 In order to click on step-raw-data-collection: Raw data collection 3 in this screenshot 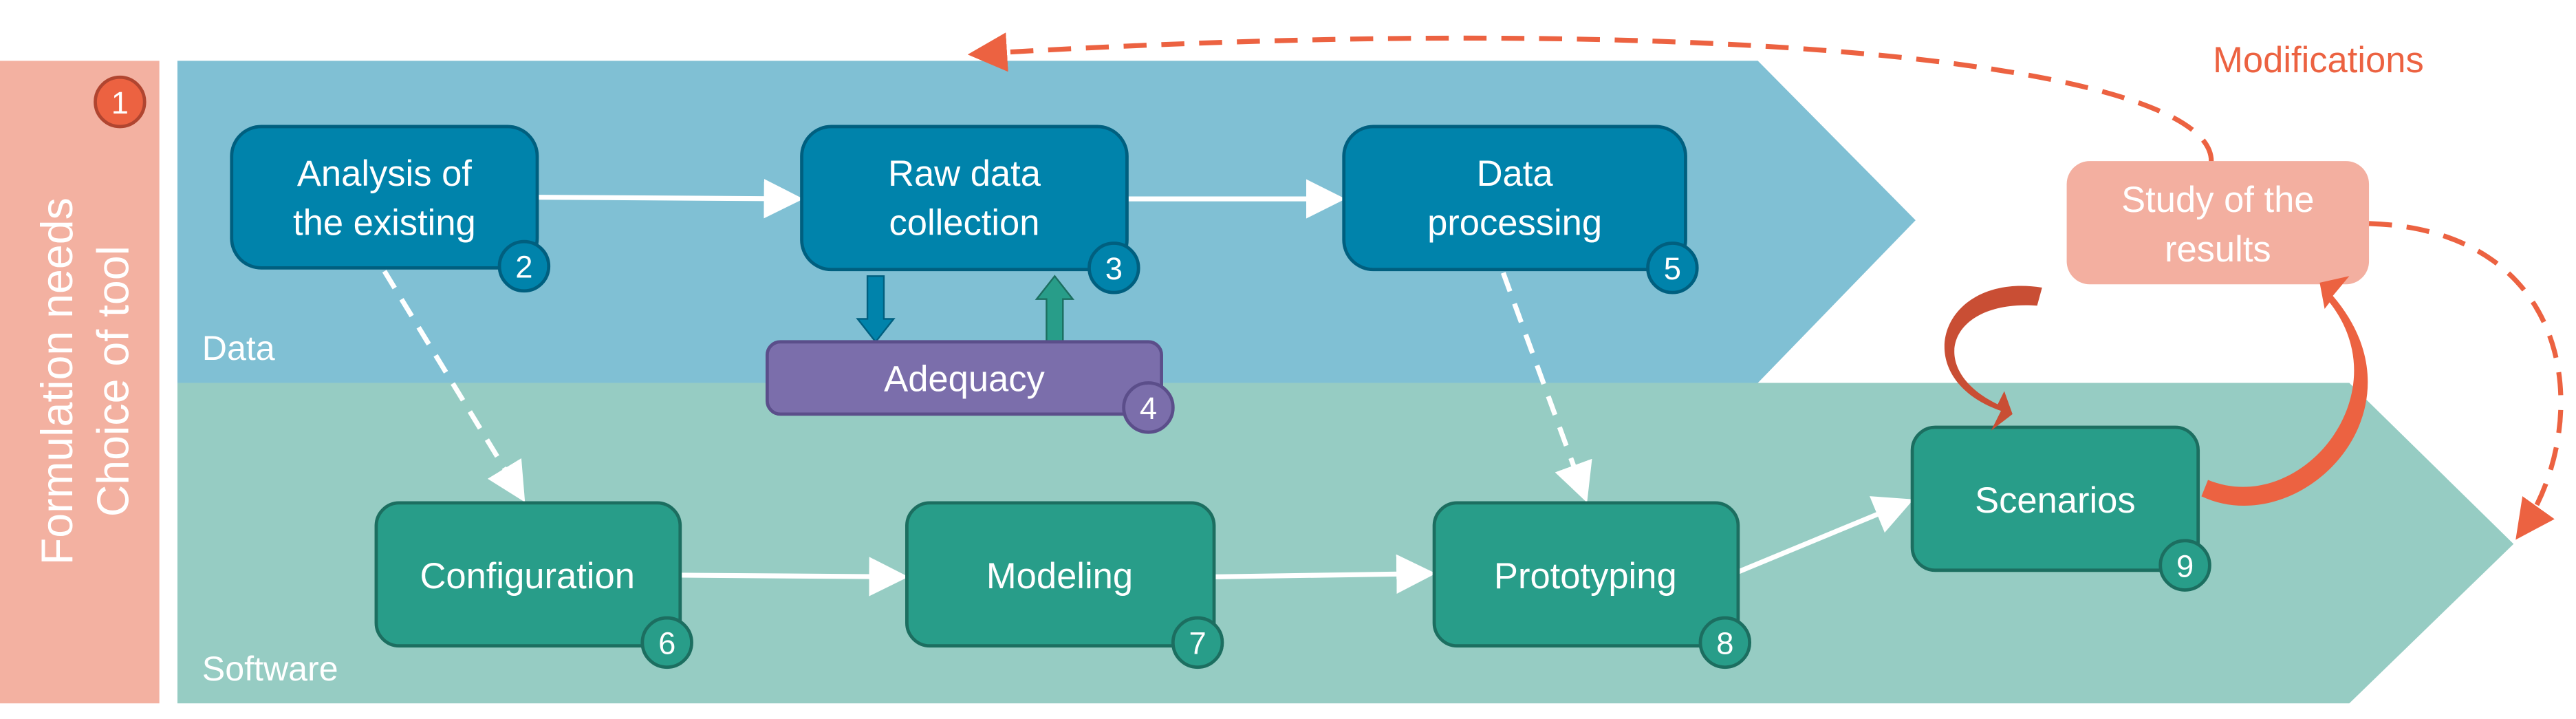, I will do `click(970, 209)`.